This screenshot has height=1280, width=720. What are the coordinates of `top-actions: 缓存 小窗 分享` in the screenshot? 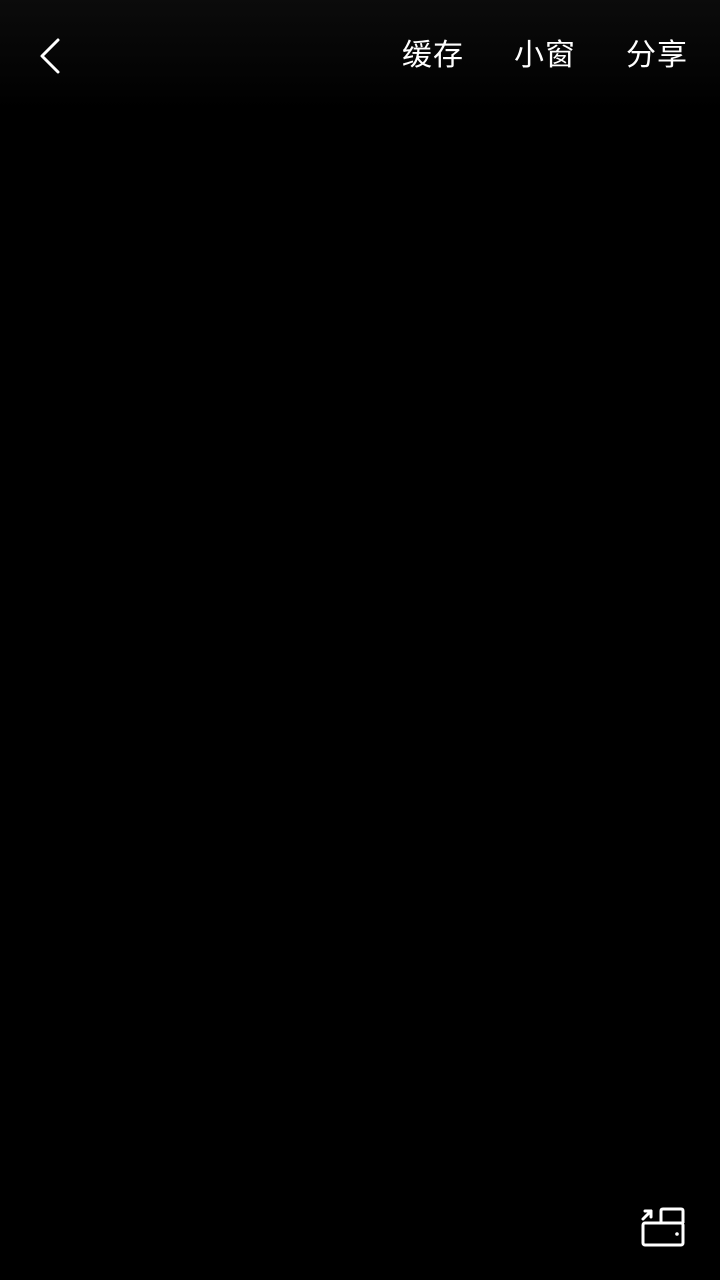 It's located at (538, 56).